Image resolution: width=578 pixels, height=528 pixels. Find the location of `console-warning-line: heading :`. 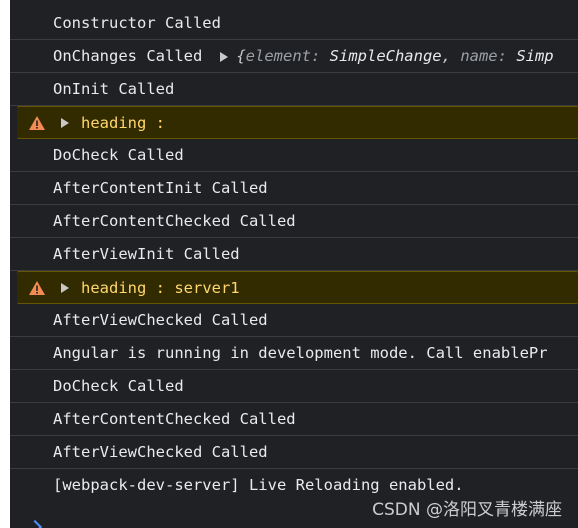

console-warning-line: heading : is located at coordinates (297, 122).